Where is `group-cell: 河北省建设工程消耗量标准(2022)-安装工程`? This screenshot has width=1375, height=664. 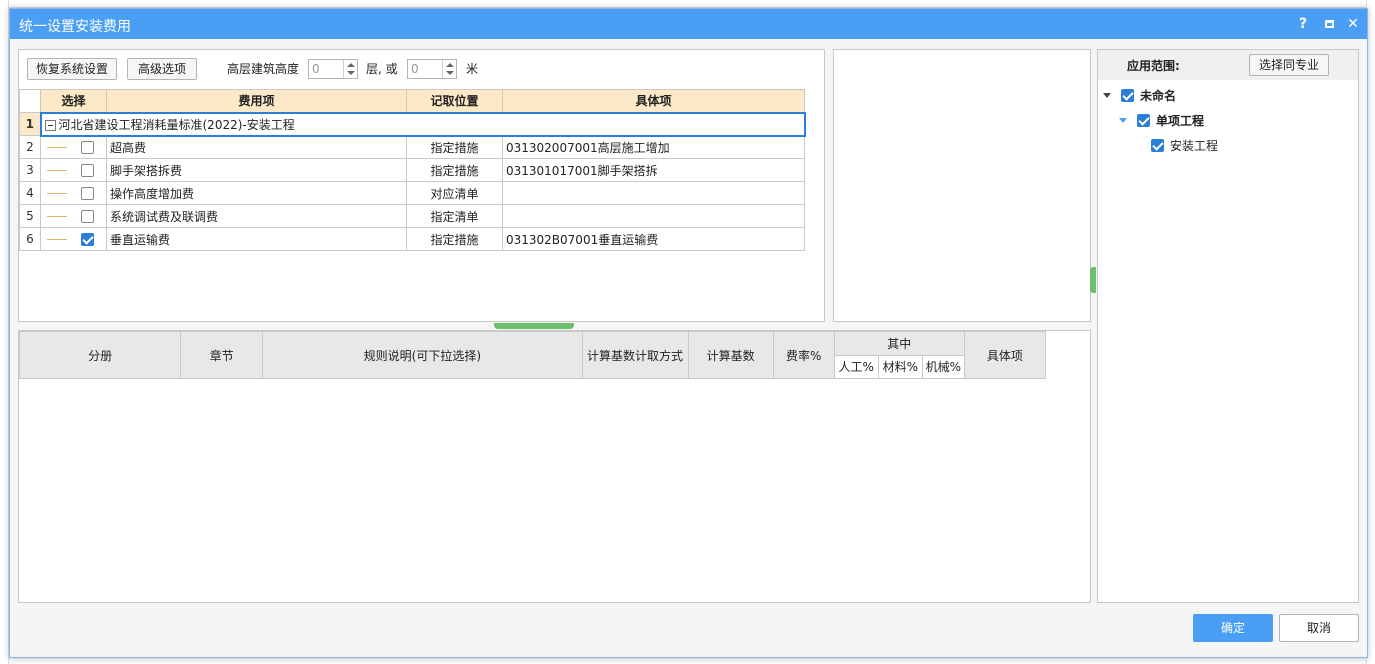
group-cell: 河北省建设工程消耗量标准(2022)-安装工程 is located at coordinates (422, 124).